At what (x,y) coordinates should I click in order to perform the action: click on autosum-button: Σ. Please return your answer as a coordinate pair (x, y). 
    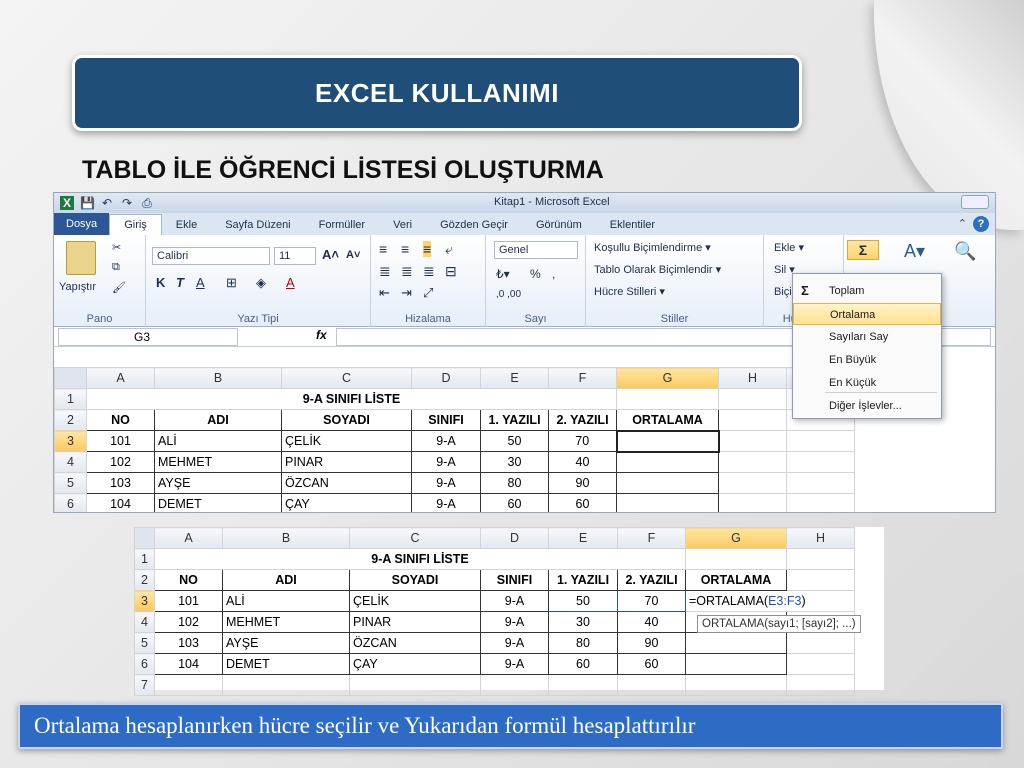
    Looking at the image, I should click on (863, 250).